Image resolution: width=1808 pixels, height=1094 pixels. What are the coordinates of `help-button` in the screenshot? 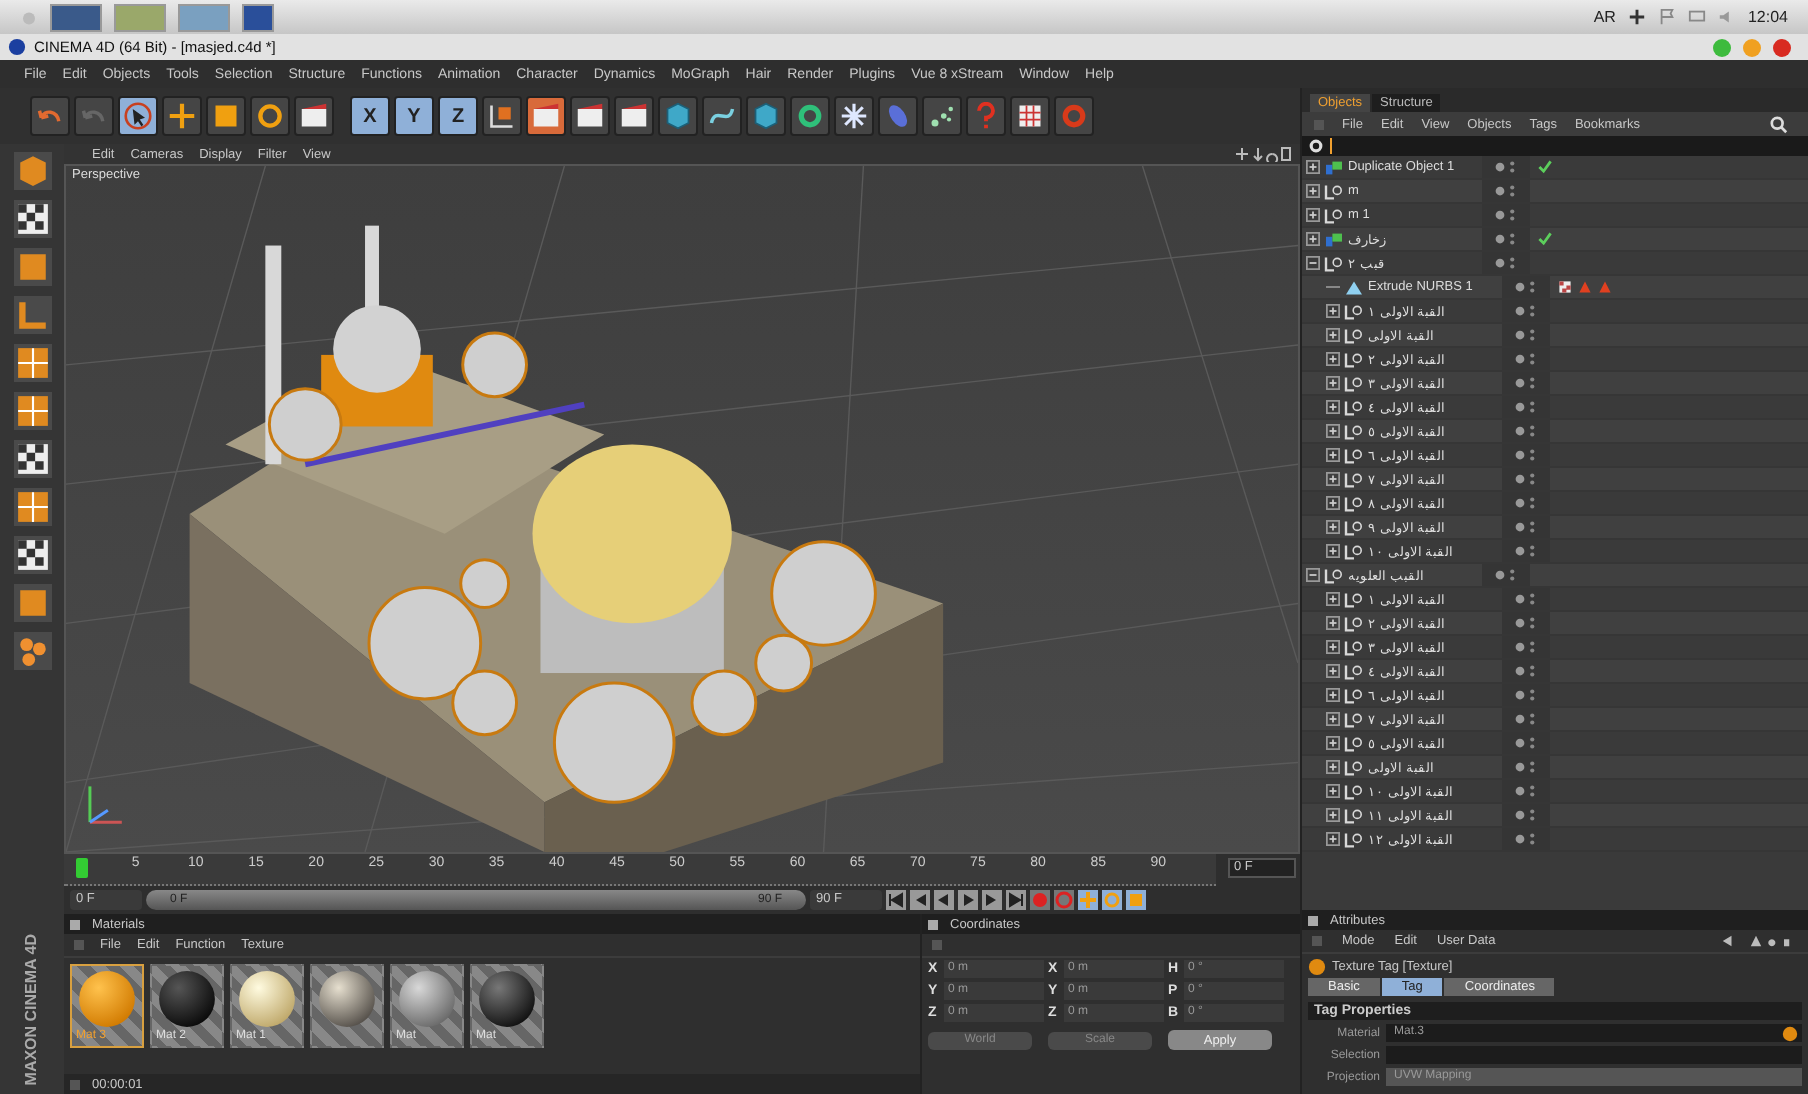 It's located at (986, 116).